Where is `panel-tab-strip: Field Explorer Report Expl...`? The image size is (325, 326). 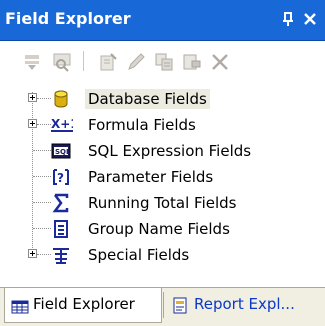 panel-tab-strip: Field Explorer Report Expl... is located at coordinates (162, 306).